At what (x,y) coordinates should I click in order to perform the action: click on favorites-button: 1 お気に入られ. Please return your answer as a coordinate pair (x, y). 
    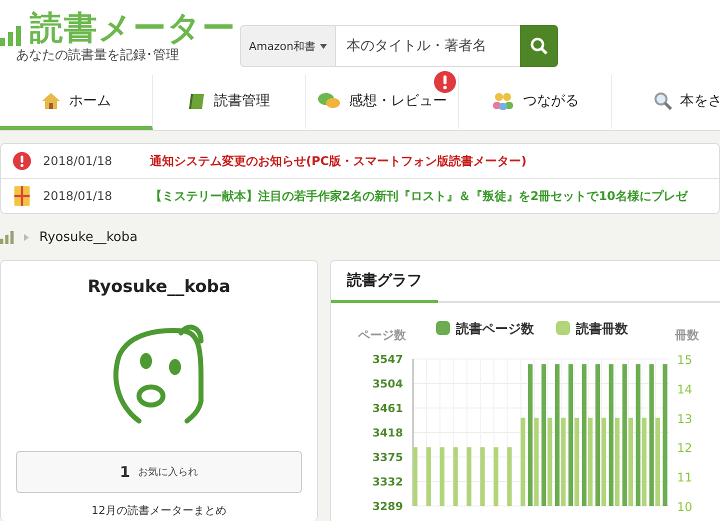
    Looking at the image, I should click on (159, 472).